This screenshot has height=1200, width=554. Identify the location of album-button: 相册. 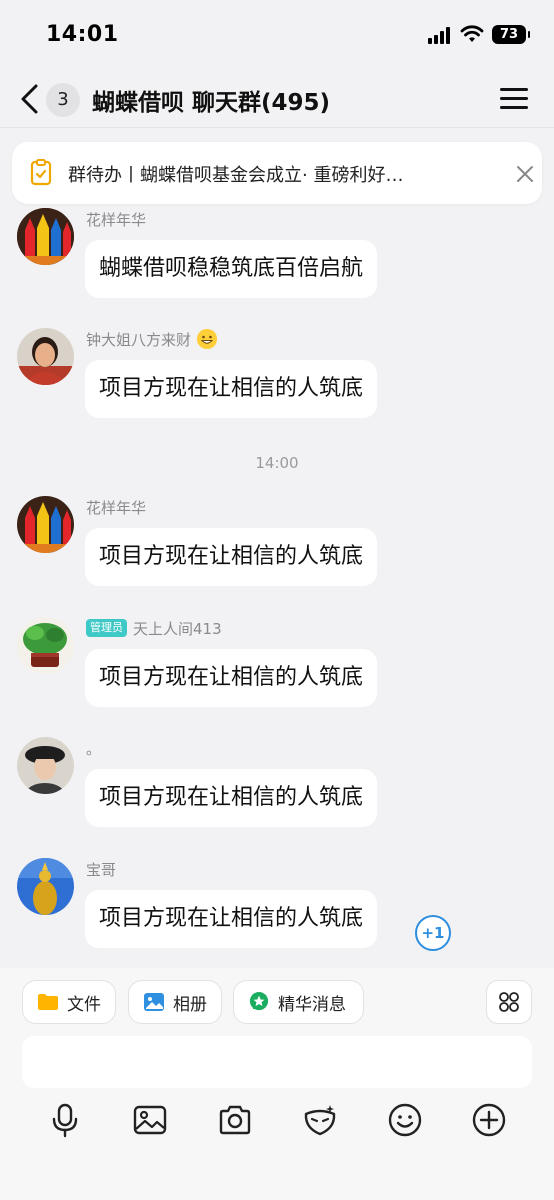
(175, 1002).